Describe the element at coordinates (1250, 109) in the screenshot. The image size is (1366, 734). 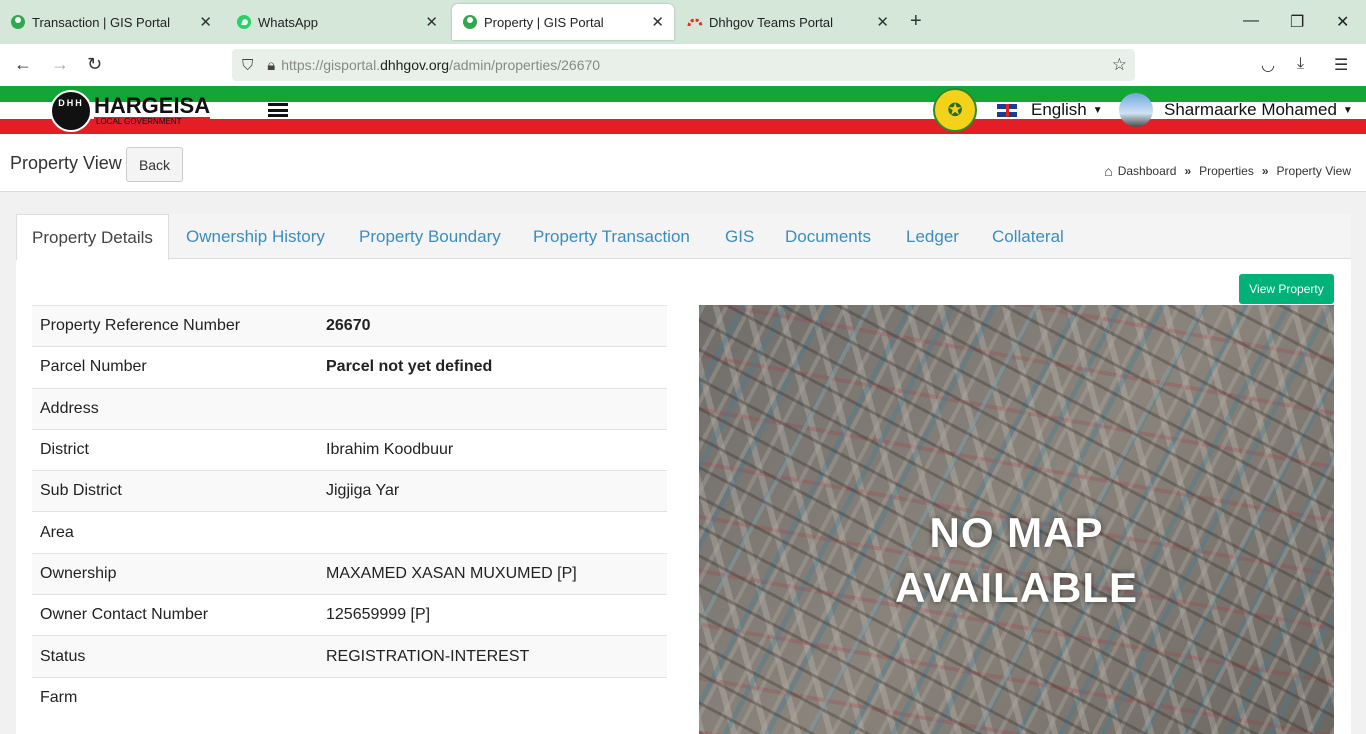
I see `user-name: Sharmaarke Mohamed` at that location.